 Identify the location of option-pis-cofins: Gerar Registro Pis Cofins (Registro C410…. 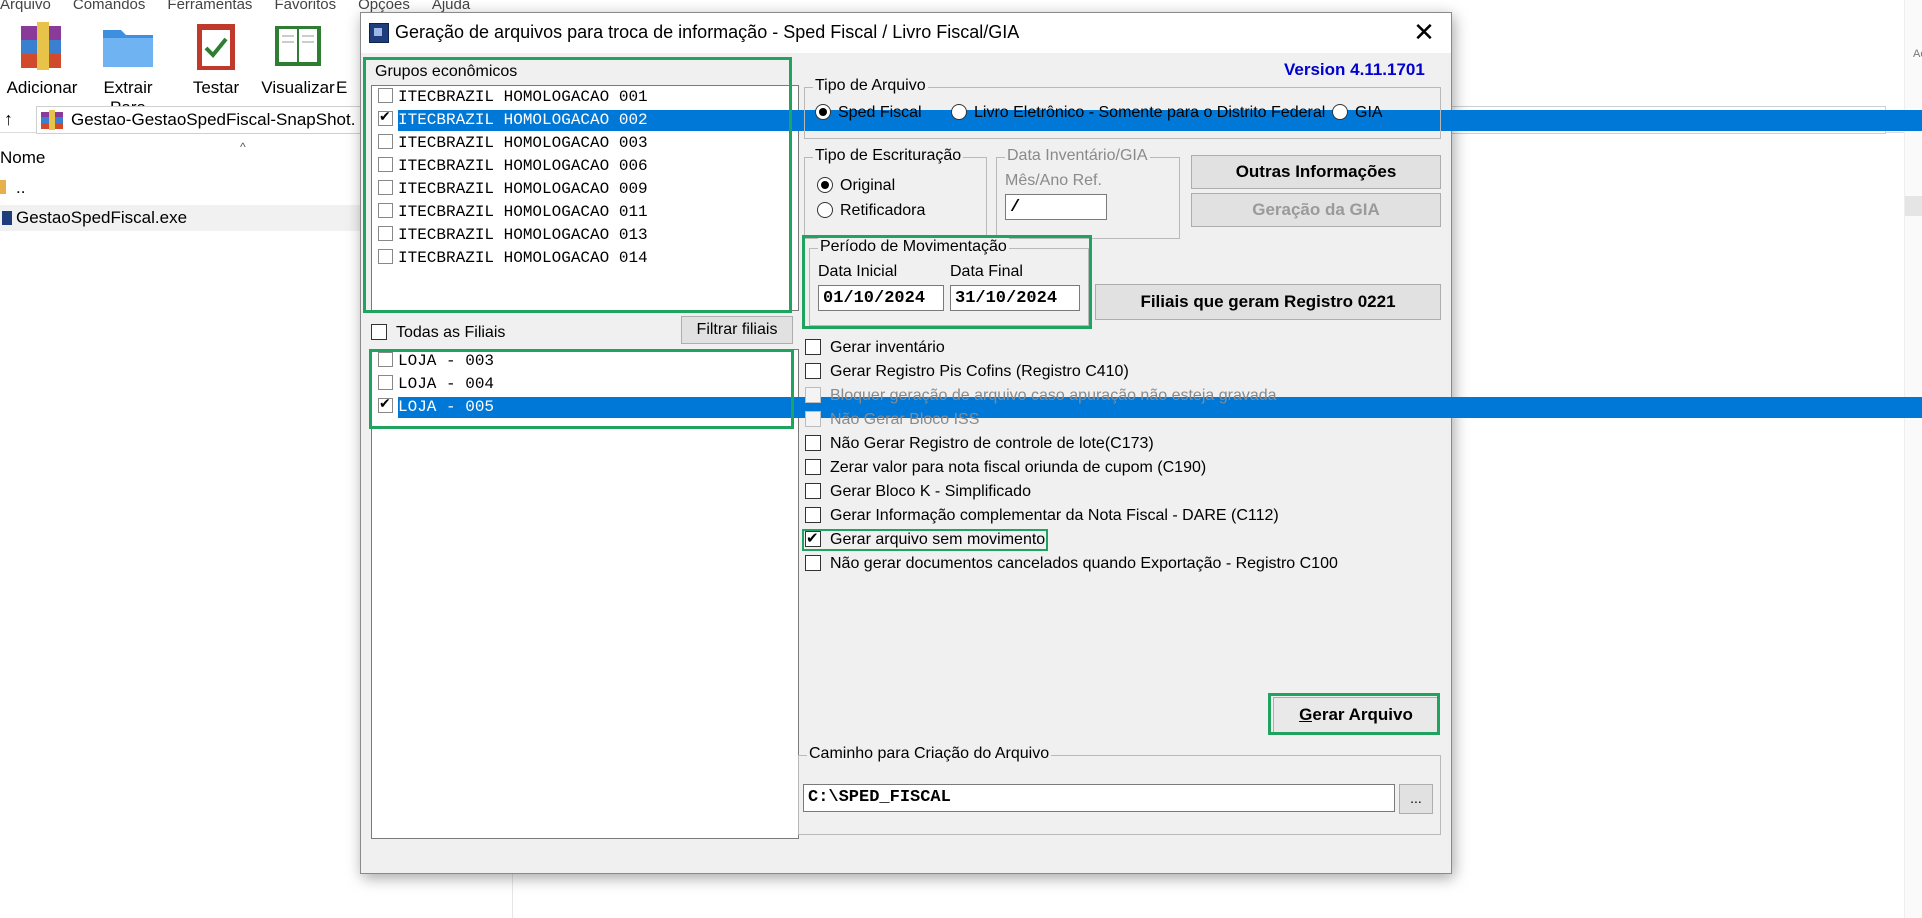
(967, 372).